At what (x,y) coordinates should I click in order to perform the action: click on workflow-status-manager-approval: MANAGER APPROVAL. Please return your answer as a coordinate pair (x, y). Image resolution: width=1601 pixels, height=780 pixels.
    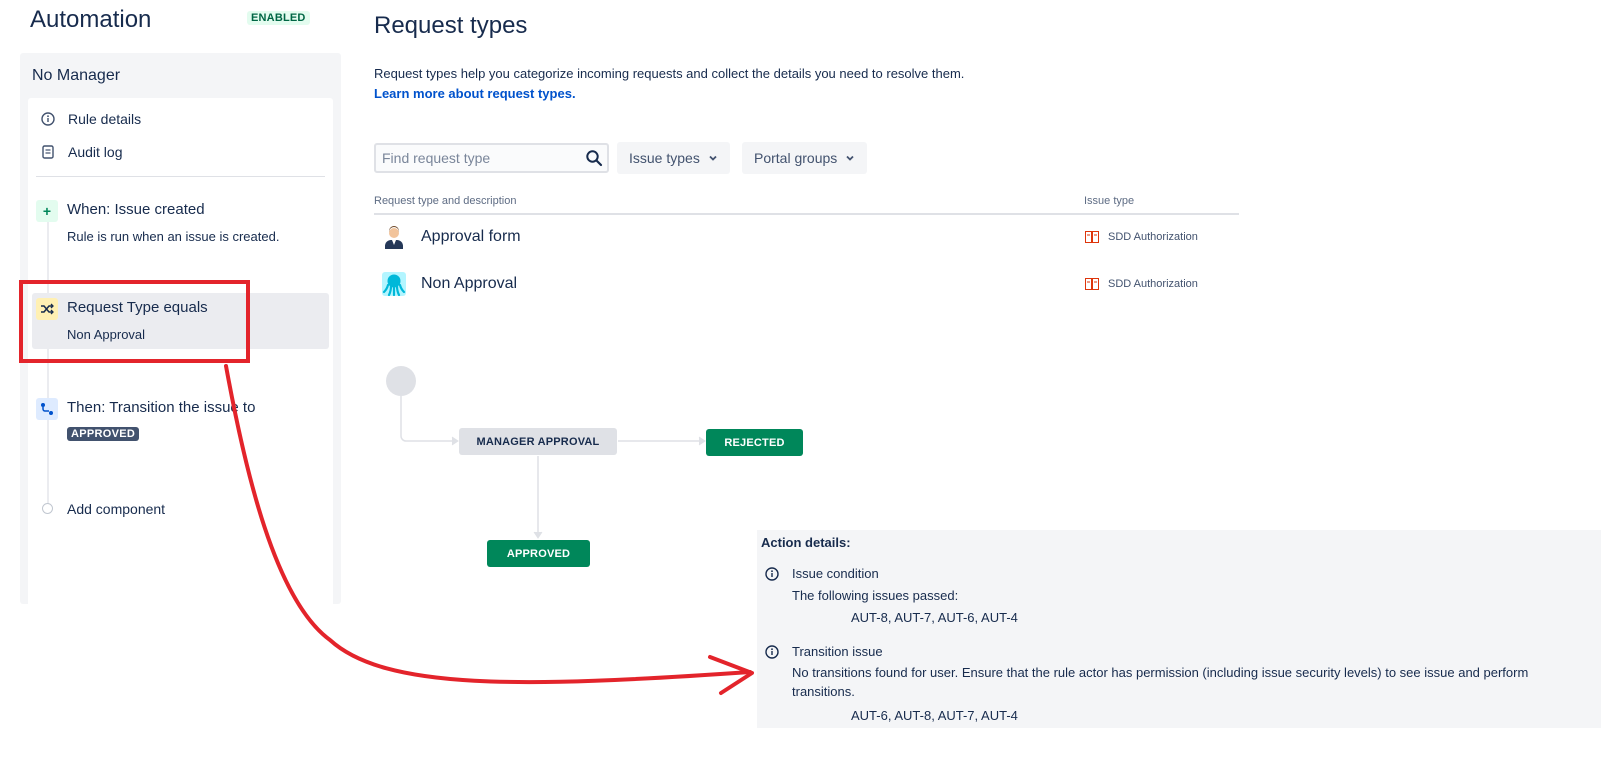
    Looking at the image, I should click on (538, 441).